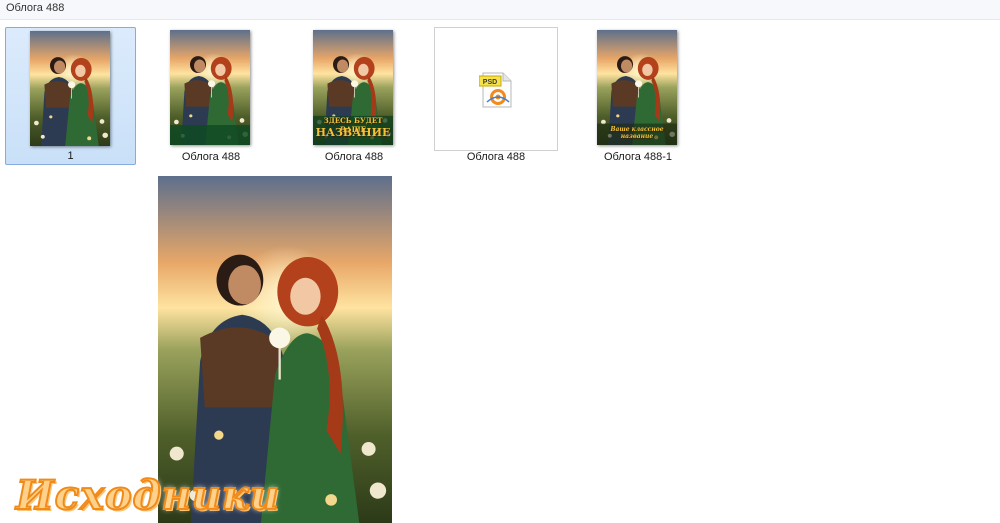  I want to click on file-item-3: ЗДЕСЬ БУДЕТ ВАШЕ НАЗВАНИЕ Облога 488, so click(354, 96).